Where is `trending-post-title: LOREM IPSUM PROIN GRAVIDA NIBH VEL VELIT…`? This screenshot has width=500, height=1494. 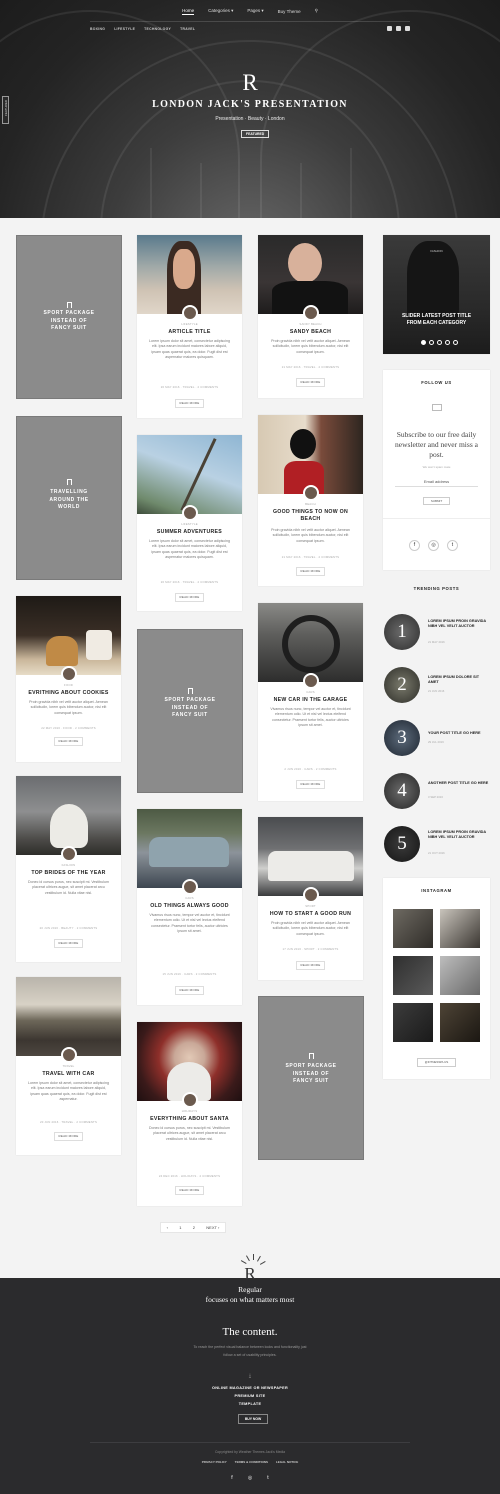 trending-post-title: LOREM IPSUM PROIN GRAVIDA NIBH VEL VELIT… is located at coordinates (459, 835).